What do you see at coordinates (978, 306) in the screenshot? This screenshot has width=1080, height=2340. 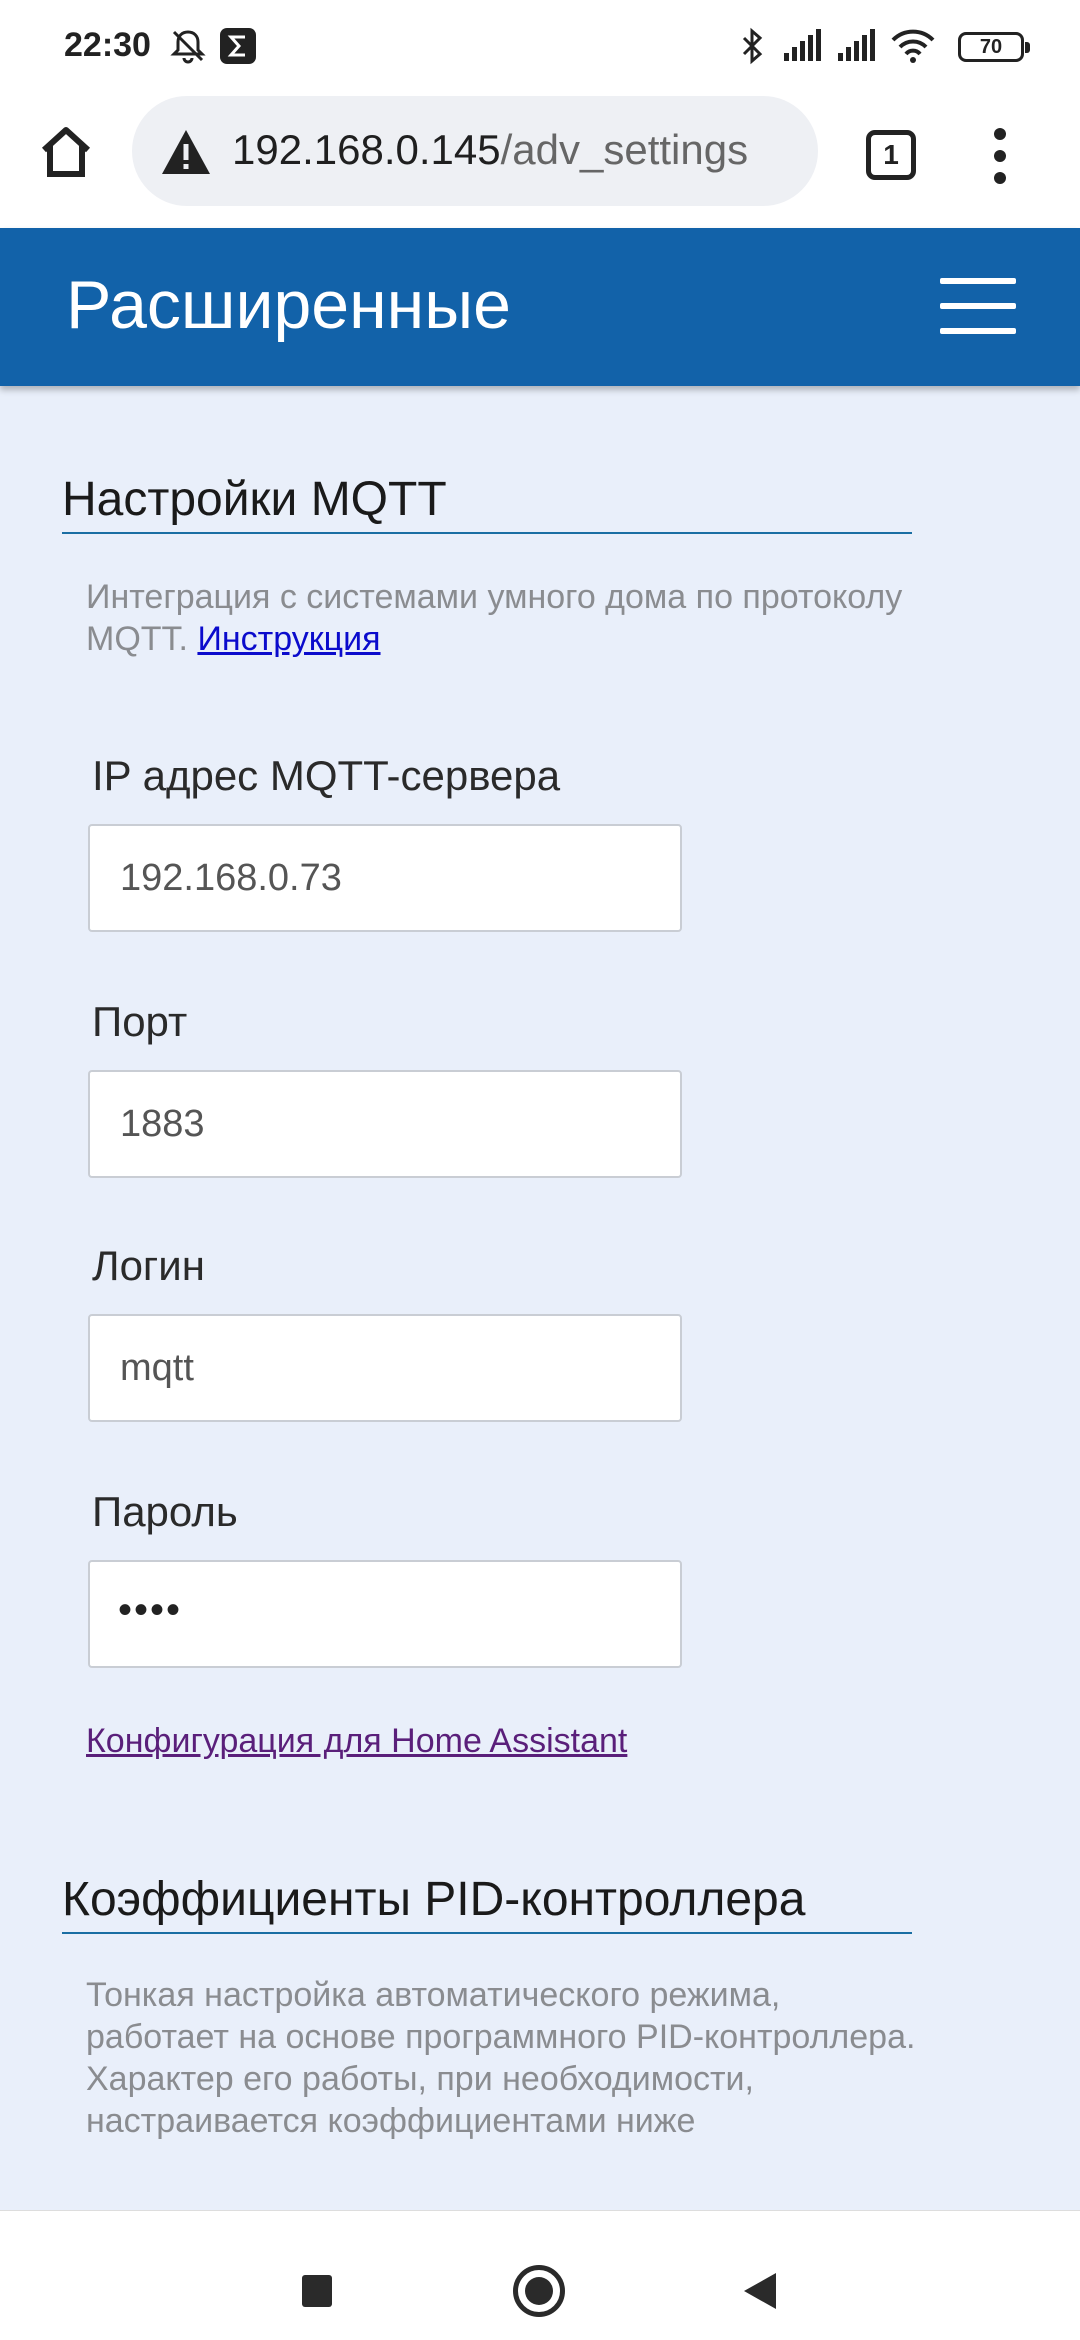 I see `hamburger-menu-icon` at bounding box center [978, 306].